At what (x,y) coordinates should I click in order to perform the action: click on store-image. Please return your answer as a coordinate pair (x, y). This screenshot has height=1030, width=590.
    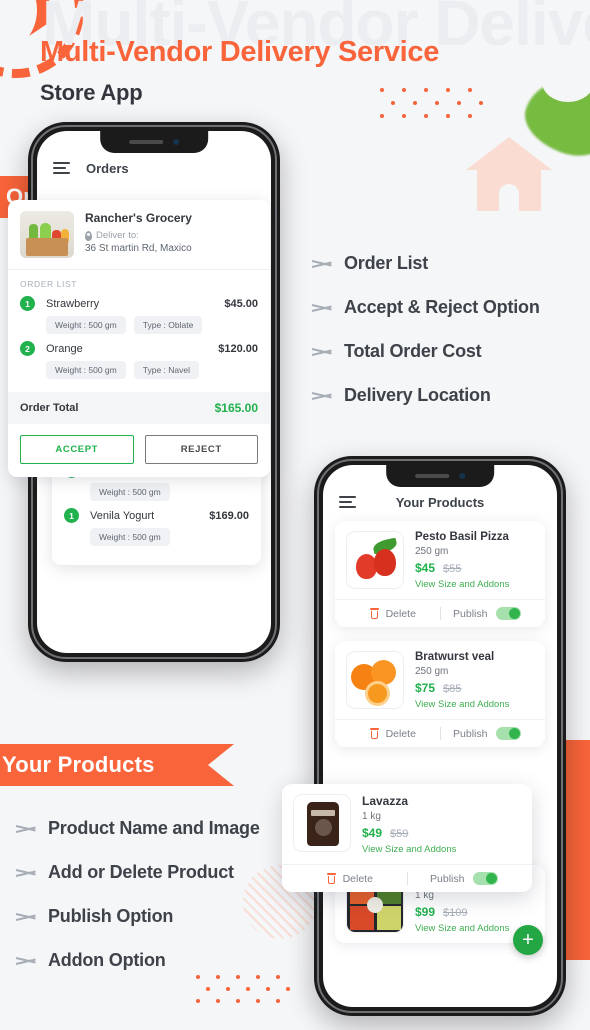
    Looking at the image, I should click on (47, 234).